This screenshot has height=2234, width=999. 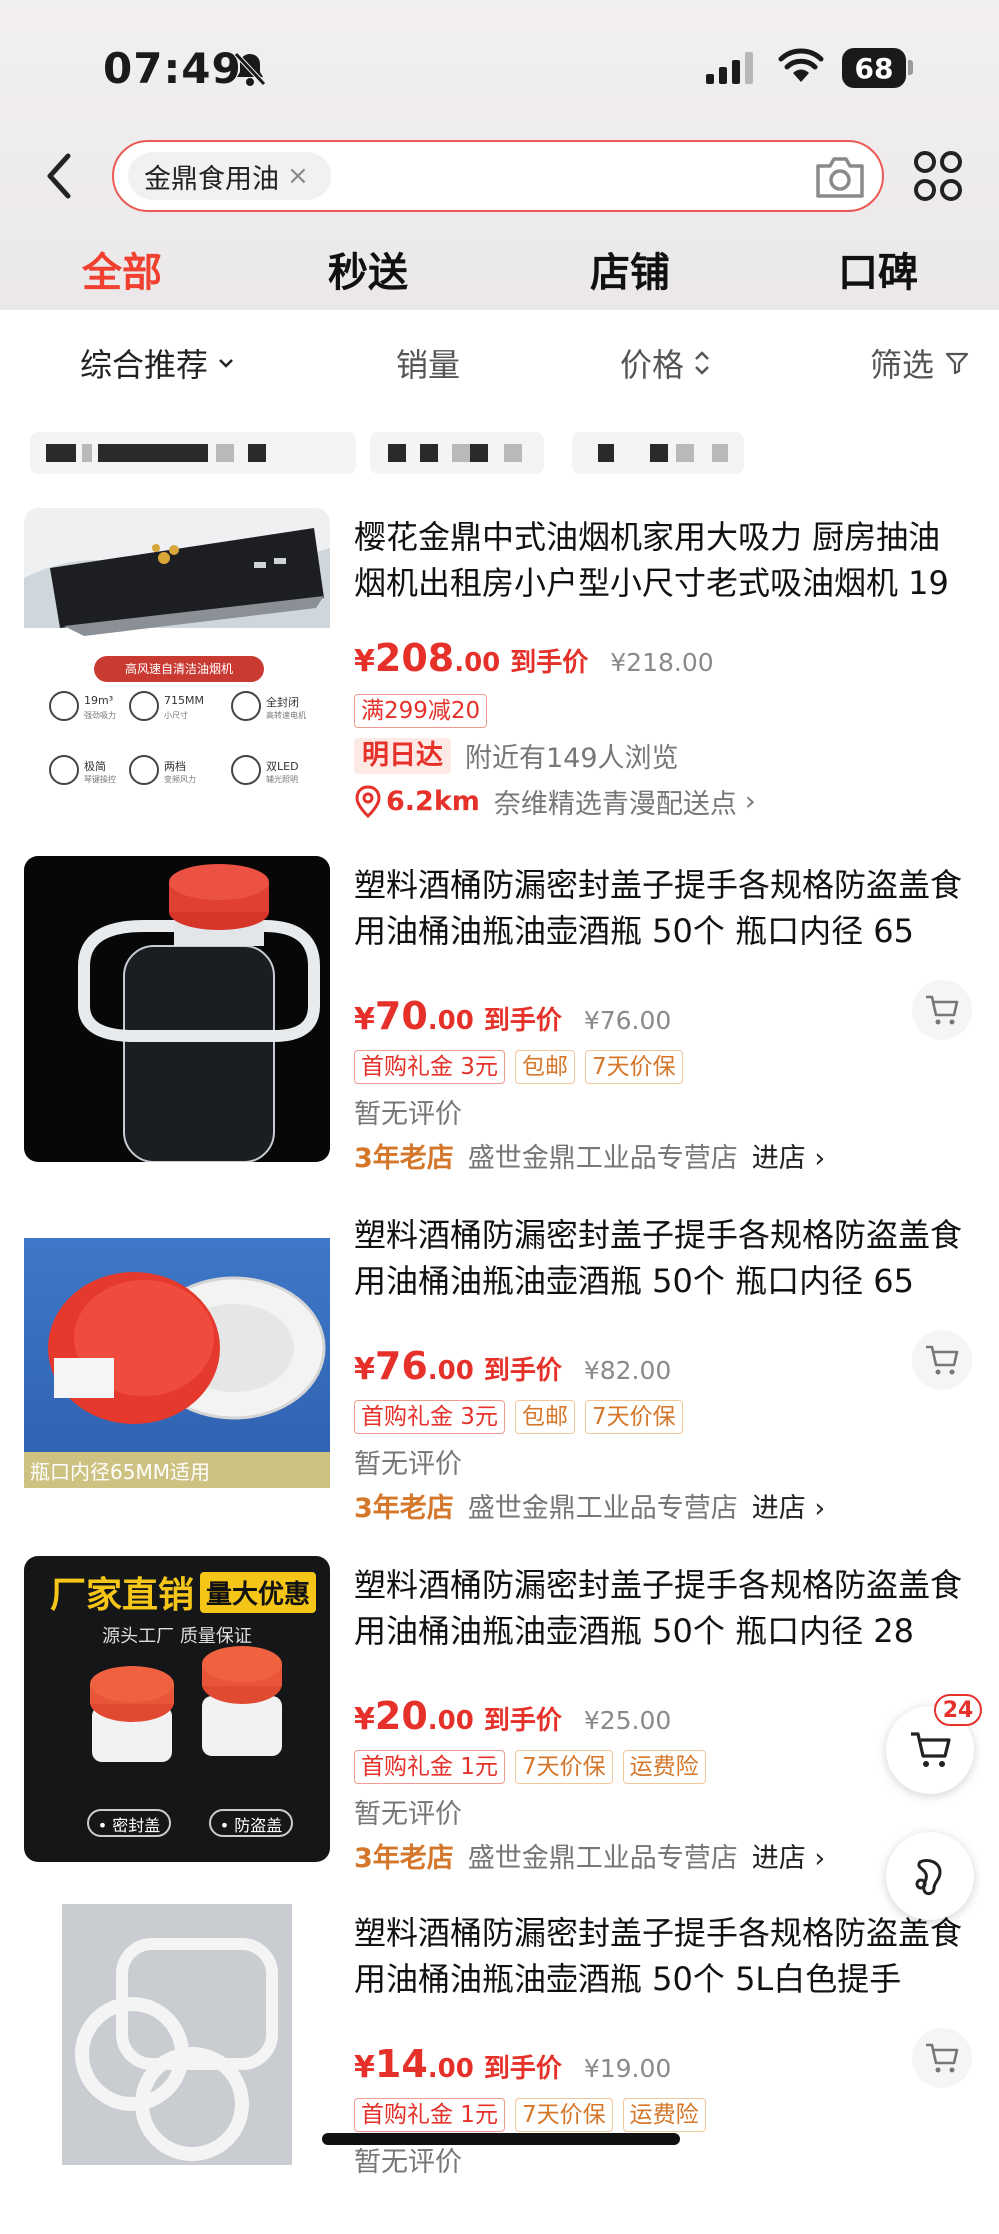 I want to click on cellular-signal-icon, so click(x=729, y=68).